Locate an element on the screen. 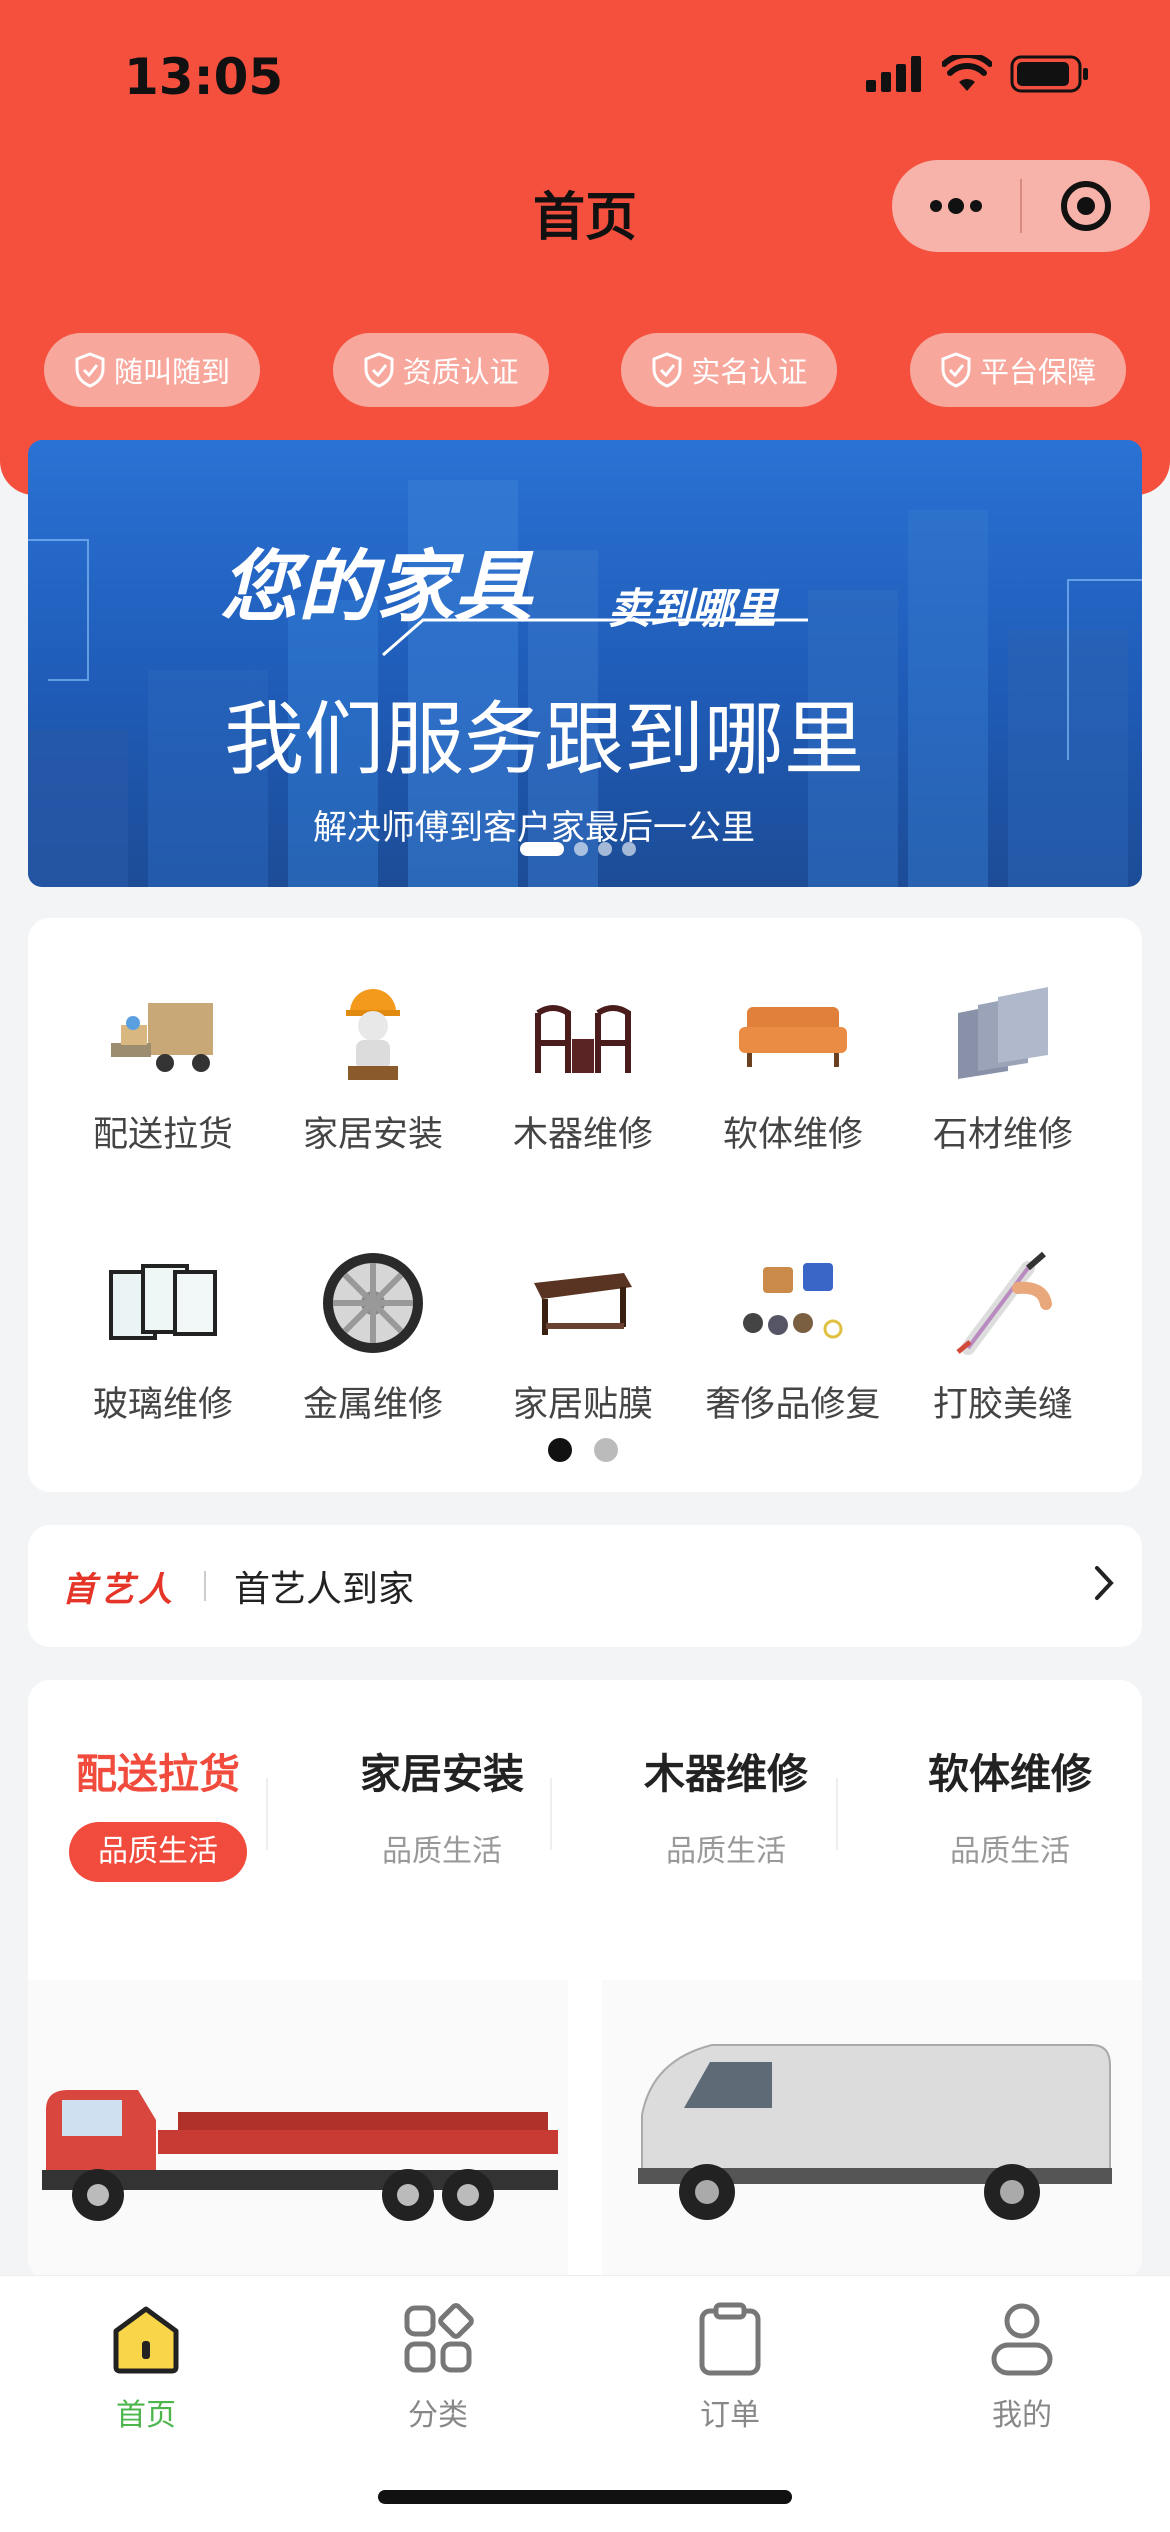  wifi-icon is located at coordinates (967, 73).